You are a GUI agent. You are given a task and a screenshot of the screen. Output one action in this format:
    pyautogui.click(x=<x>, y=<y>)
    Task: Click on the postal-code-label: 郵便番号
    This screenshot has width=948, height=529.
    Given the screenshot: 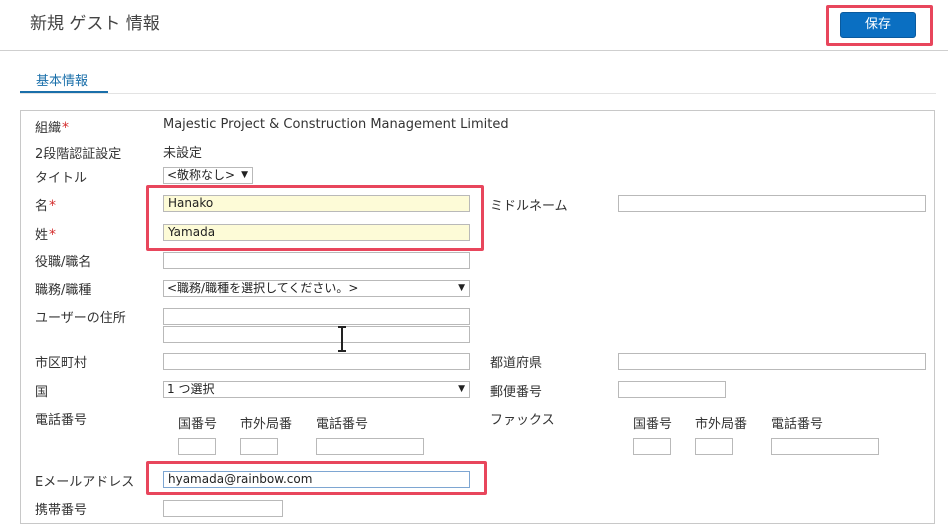 What is the action you would take?
    pyautogui.click(x=516, y=392)
    